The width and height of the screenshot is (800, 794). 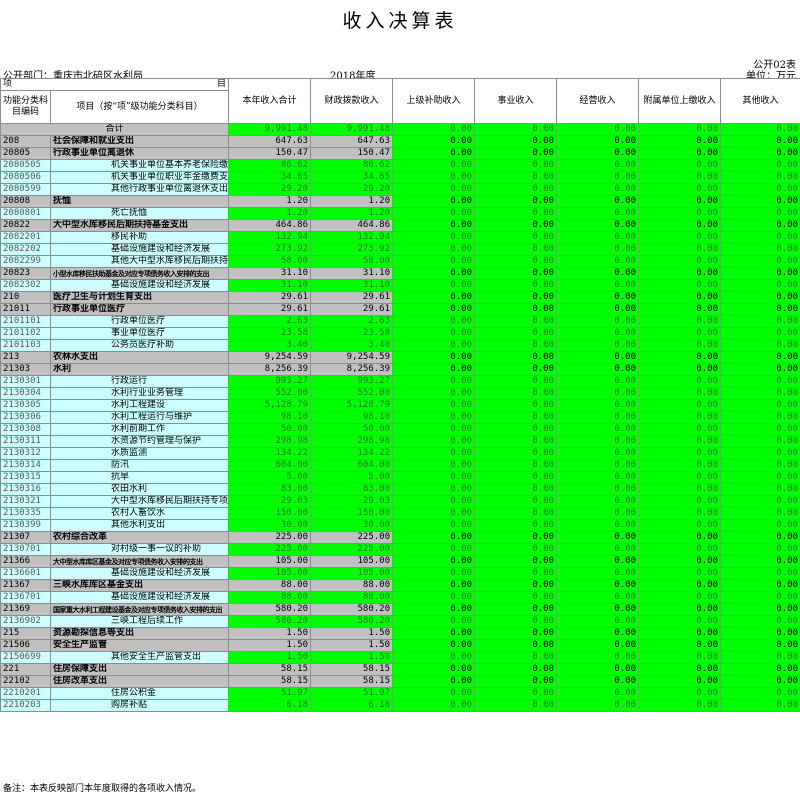 What do you see at coordinates (139, 465) in the screenshot?
I see `row-name: 防汛` at bounding box center [139, 465].